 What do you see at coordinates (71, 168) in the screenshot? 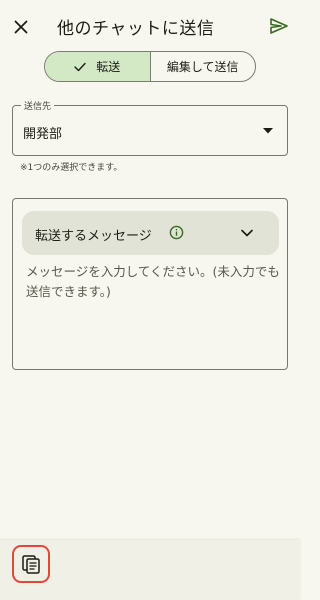
I see `destination-helper-text: ※1つのみ選択できます。` at bounding box center [71, 168].